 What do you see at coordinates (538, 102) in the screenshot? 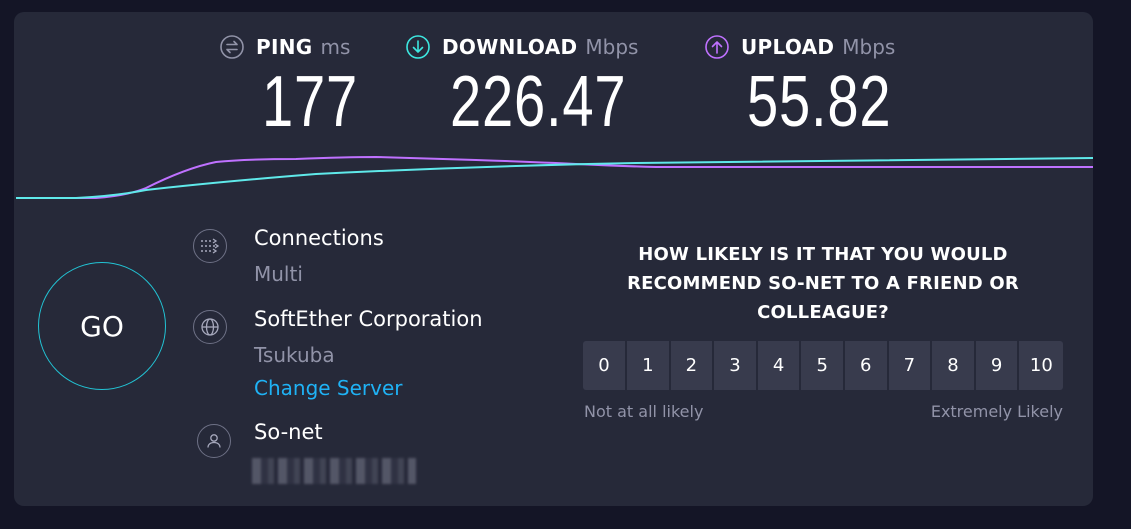
I see `download-value: 226.47` at bounding box center [538, 102].